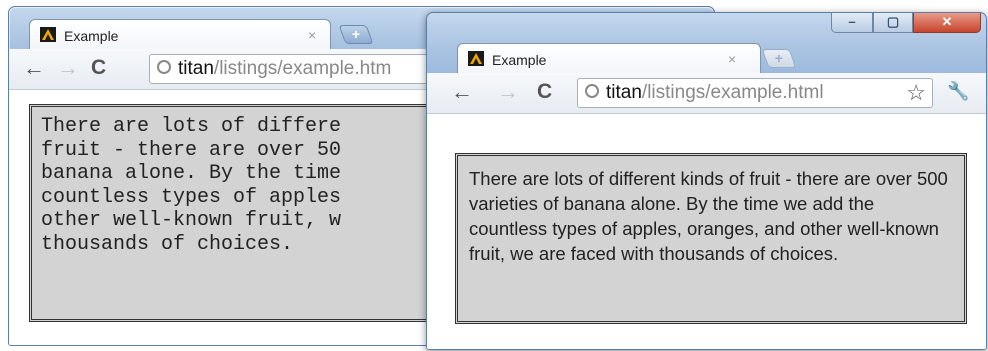 The image size is (988, 351). I want to click on close-window-button: ✕, so click(947, 23).